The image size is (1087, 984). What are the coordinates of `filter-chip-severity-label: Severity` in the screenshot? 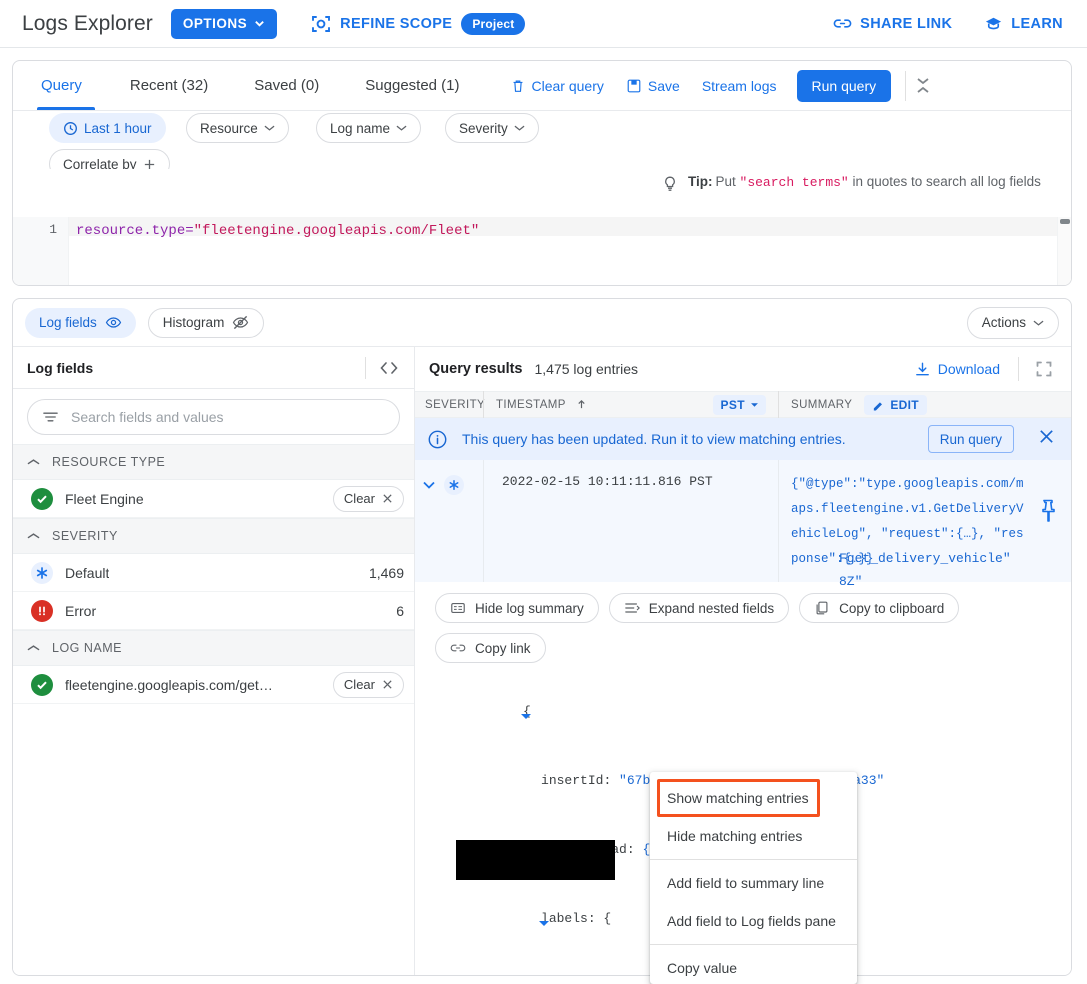 It's located at (483, 128).